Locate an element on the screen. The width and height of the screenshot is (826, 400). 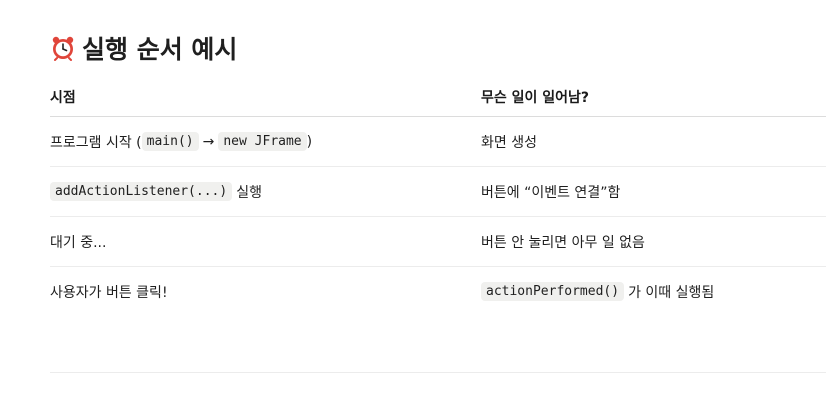
inline-code: main() is located at coordinates (170, 141).